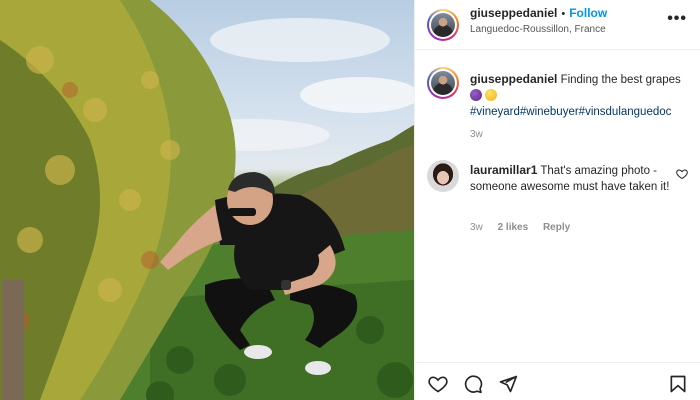 The height and width of the screenshot is (400, 700). Describe the element at coordinates (443, 25) in the screenshot. I see `author-avatar` at that location.